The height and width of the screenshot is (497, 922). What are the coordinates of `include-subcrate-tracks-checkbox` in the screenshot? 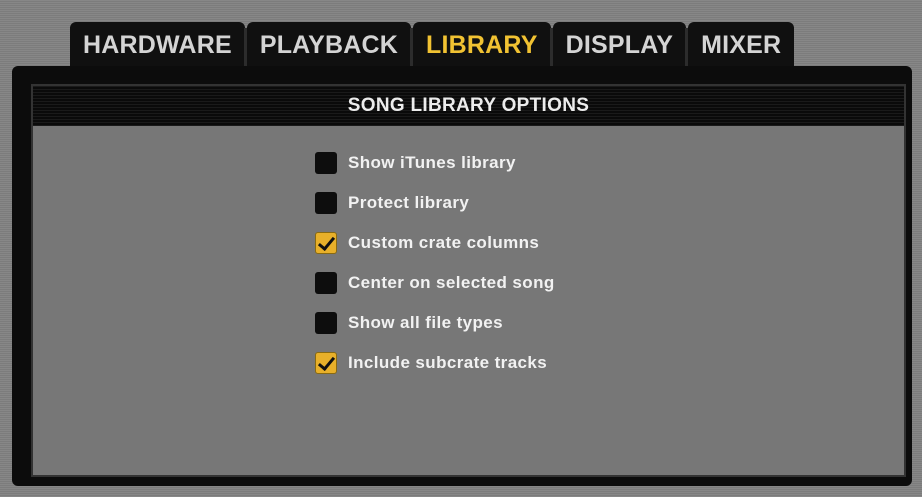 It's located at (326, 363).